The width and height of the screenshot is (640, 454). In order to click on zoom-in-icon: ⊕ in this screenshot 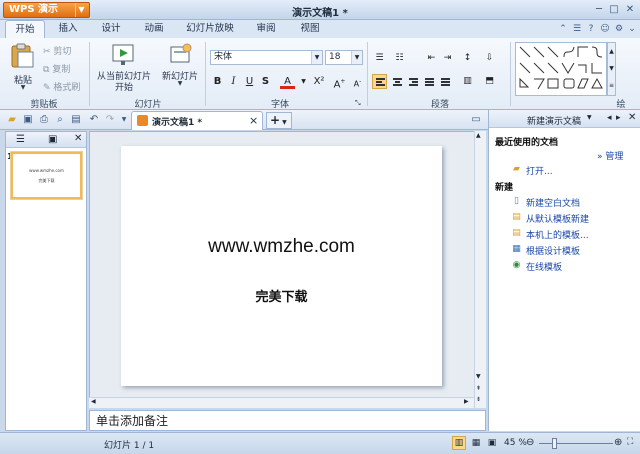, I will do `click(618, 442)`.